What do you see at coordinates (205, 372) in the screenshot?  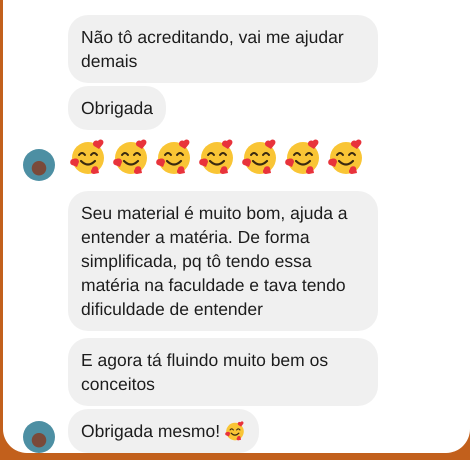 I see `message-text: E agora tá fluindo muito bem os conceitos` at bounding box center [205, 372].